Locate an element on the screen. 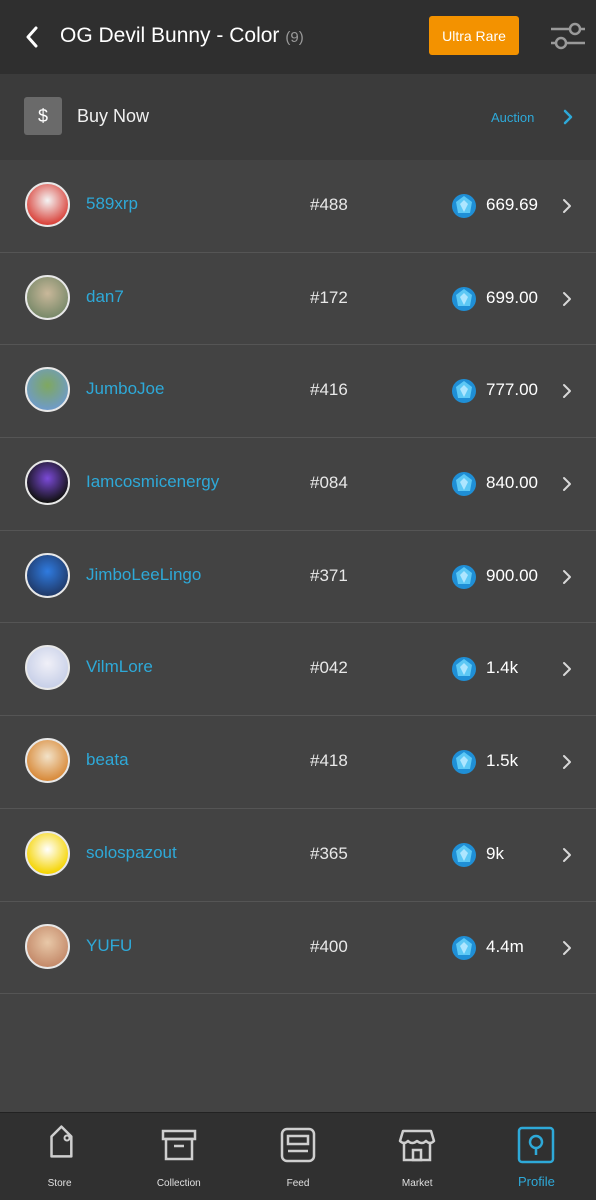  market-stall-icon is located at coordinates (417, 1145).